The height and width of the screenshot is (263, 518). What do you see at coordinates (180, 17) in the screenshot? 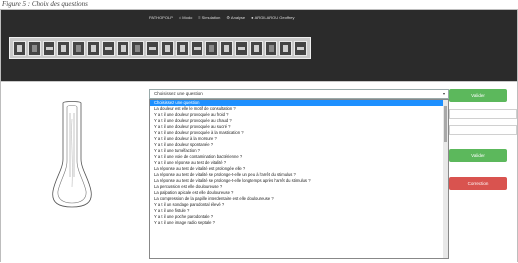
I see `home-icon: ⌂` at bounding box center [180, 17].